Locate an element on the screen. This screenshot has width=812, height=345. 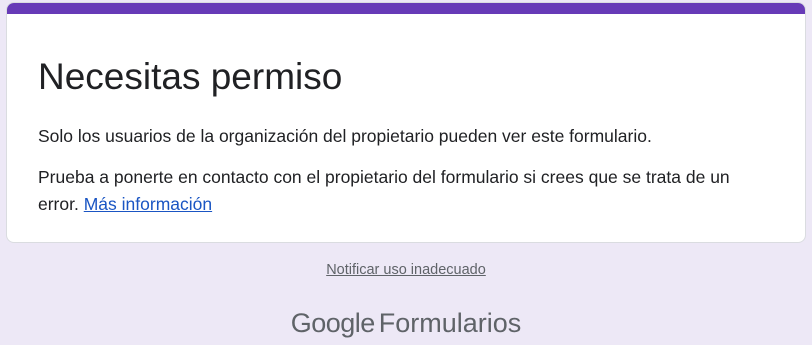
report-abuse-container: Notificar uso inadecuado is located at coordinates (406, 270).